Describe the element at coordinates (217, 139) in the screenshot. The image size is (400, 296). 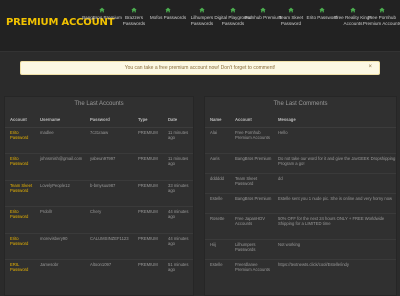
I see `name-cell: Alai` at that location.